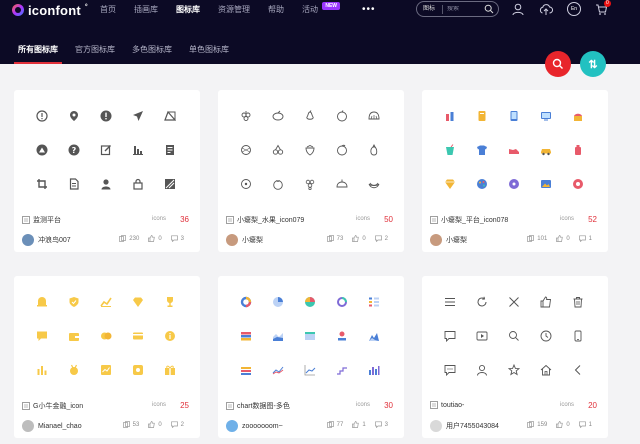 The width and height of the screenshot is (640, 444). I want to click on search-scope-select: 图标, so click(430, 9).